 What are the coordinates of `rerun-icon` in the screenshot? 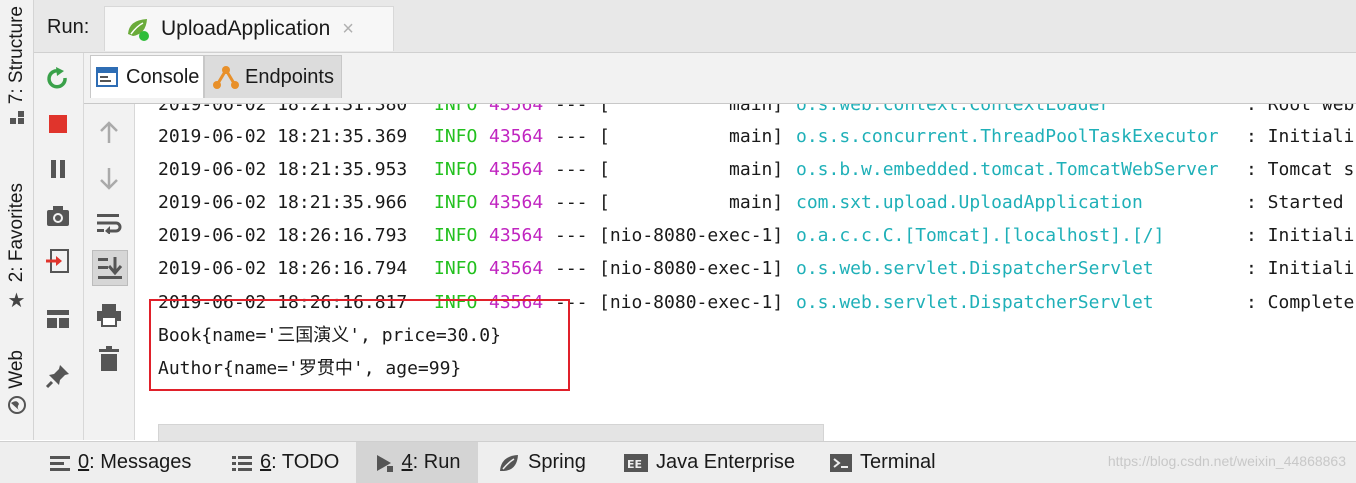 It's located at (58, 79).